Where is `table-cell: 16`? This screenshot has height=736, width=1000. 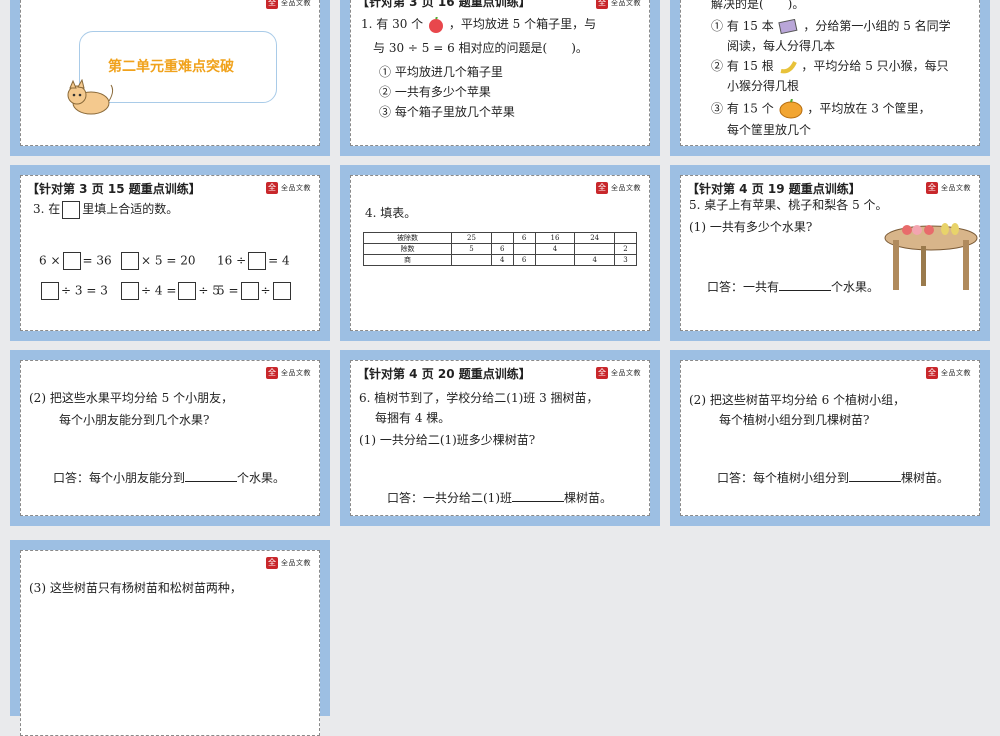 table-cell: 16 is located at coordinates (555, 238).